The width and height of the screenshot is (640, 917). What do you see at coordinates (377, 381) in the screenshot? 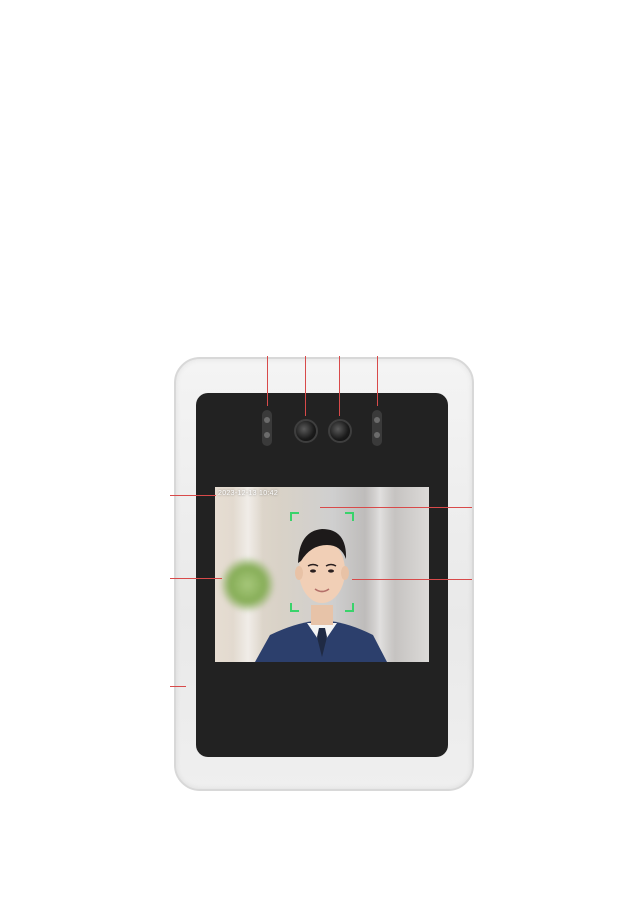
I see `callout-line-ir-right` at bounding box center [377, 381].